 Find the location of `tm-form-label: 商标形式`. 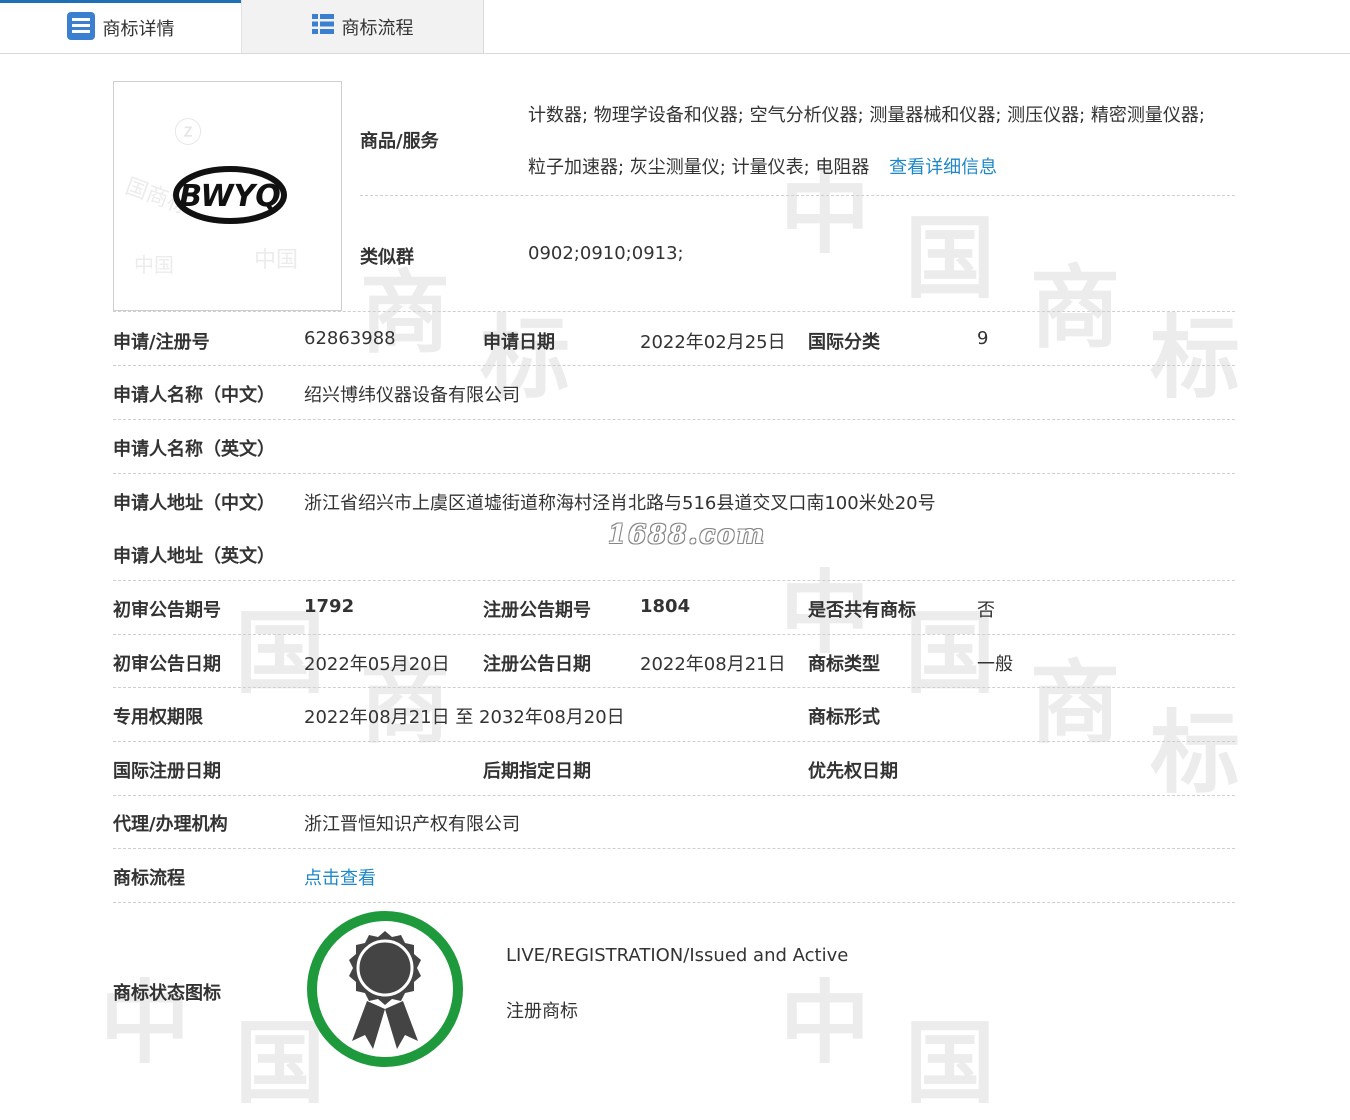

tm-form-label: 商标形式 is located at coordinates (844, 717).